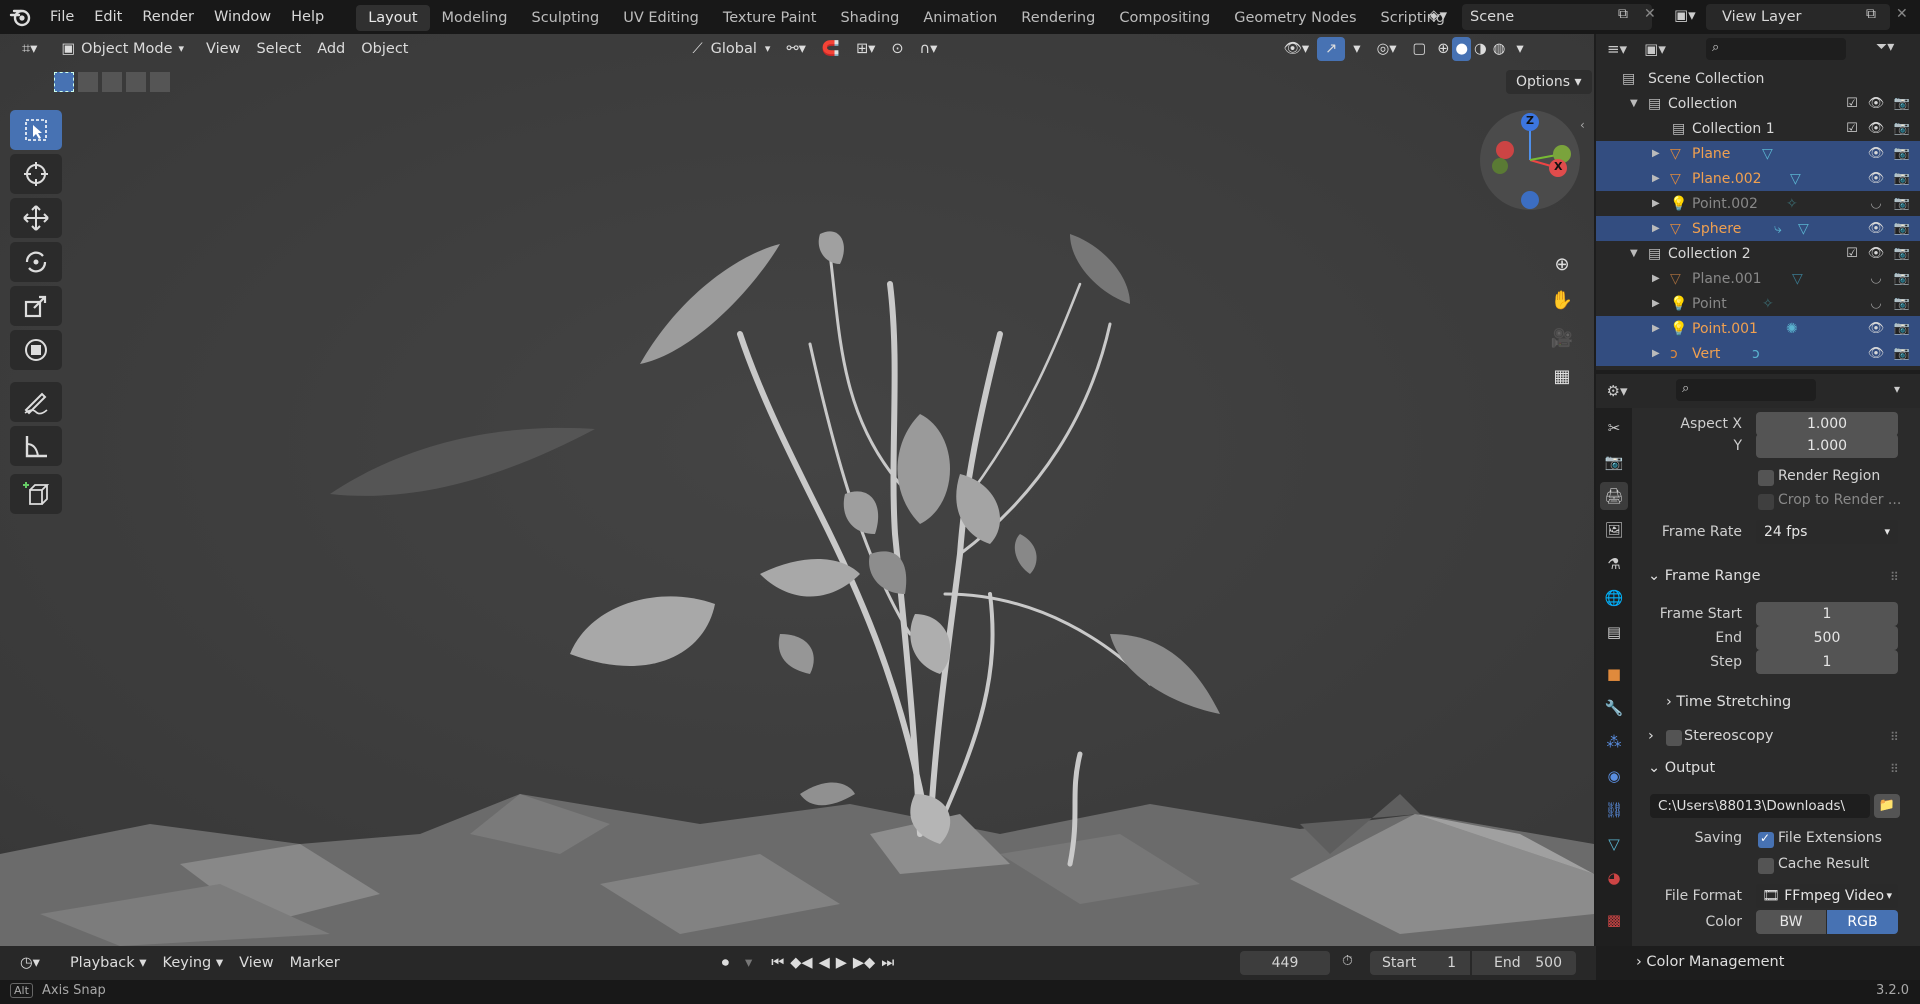 The width and height of the screenshot is (1920, 1004). I want to click on drag-handle-icon: ⠿, so click(1894, 577).